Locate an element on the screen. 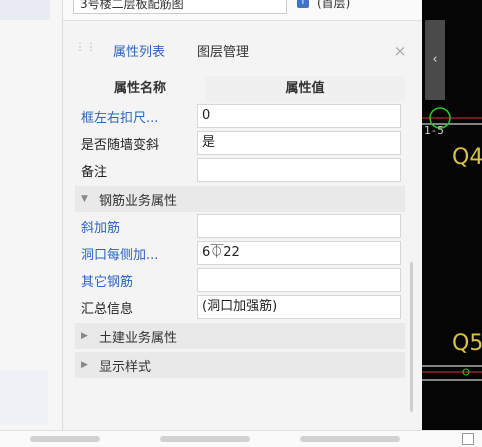  canvas-label-q5: Q5 is located at coordinates (467, 343).